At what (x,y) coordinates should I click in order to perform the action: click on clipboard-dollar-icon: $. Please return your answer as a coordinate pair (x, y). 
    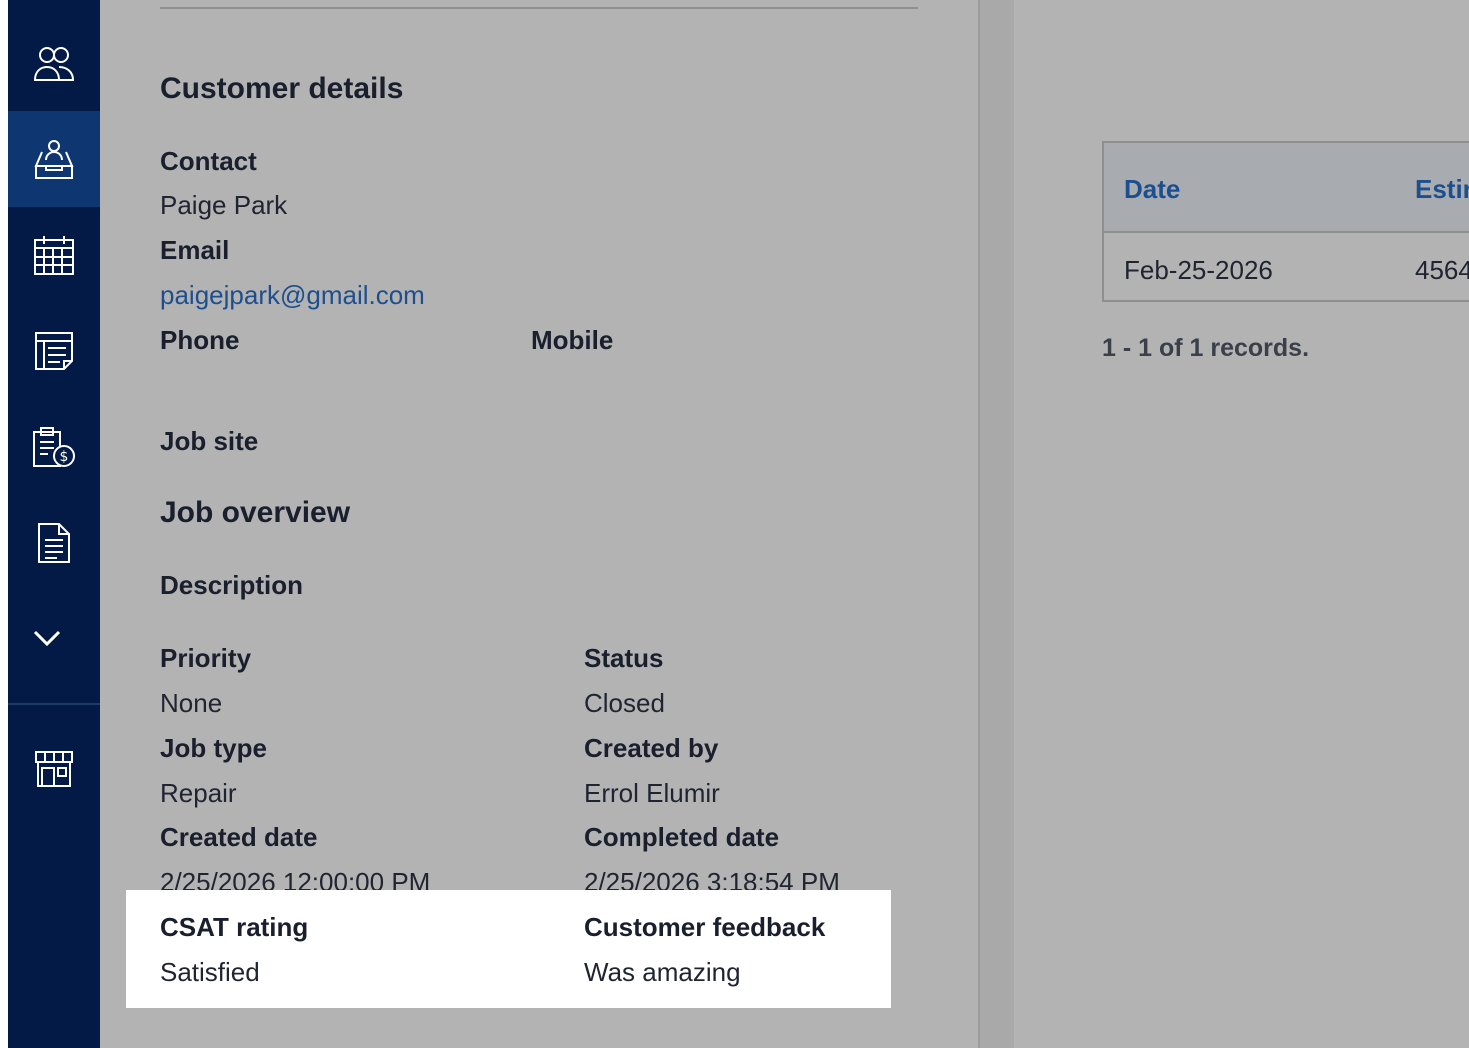
    Looking at the image, I should click on (54, 447).